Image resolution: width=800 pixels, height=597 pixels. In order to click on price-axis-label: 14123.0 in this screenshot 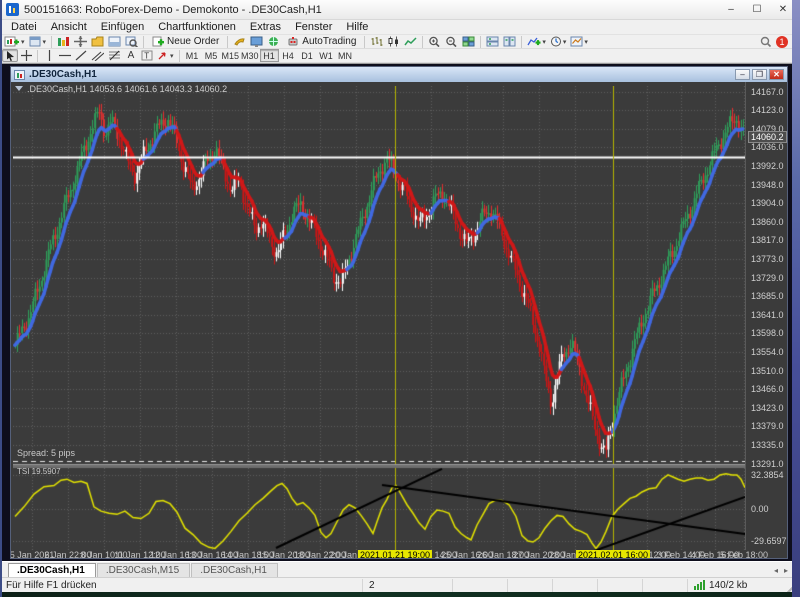, I will do `click(767, 110)`.